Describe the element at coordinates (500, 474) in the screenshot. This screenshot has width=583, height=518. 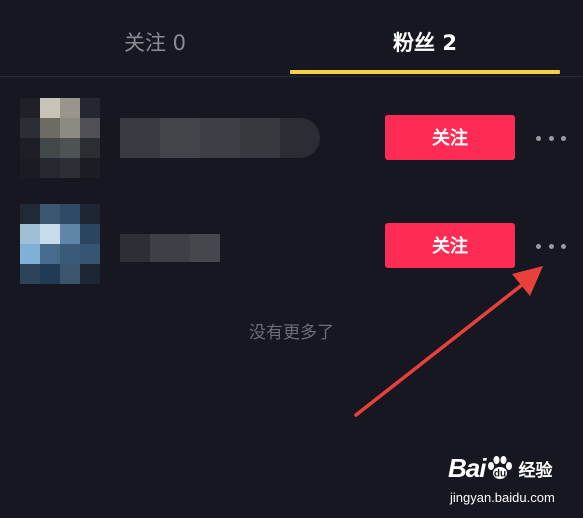
I see `svg-text: du` at that location.